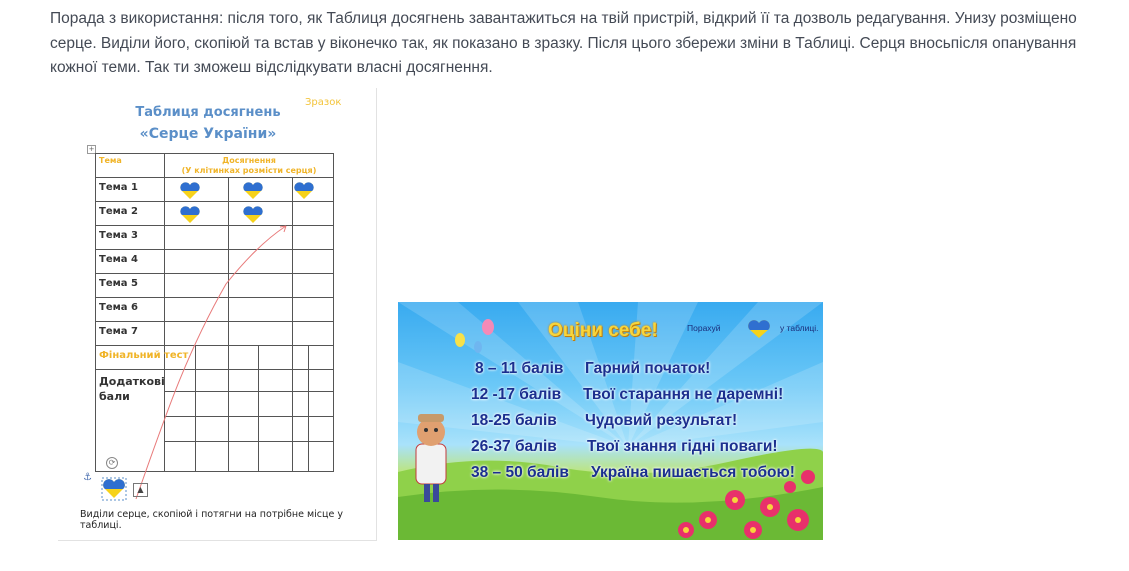 Image resolution: width=1129 pixels, height=571 pixels. I want to click on count-hint-prefix: Порахуй, so click(704, 328).